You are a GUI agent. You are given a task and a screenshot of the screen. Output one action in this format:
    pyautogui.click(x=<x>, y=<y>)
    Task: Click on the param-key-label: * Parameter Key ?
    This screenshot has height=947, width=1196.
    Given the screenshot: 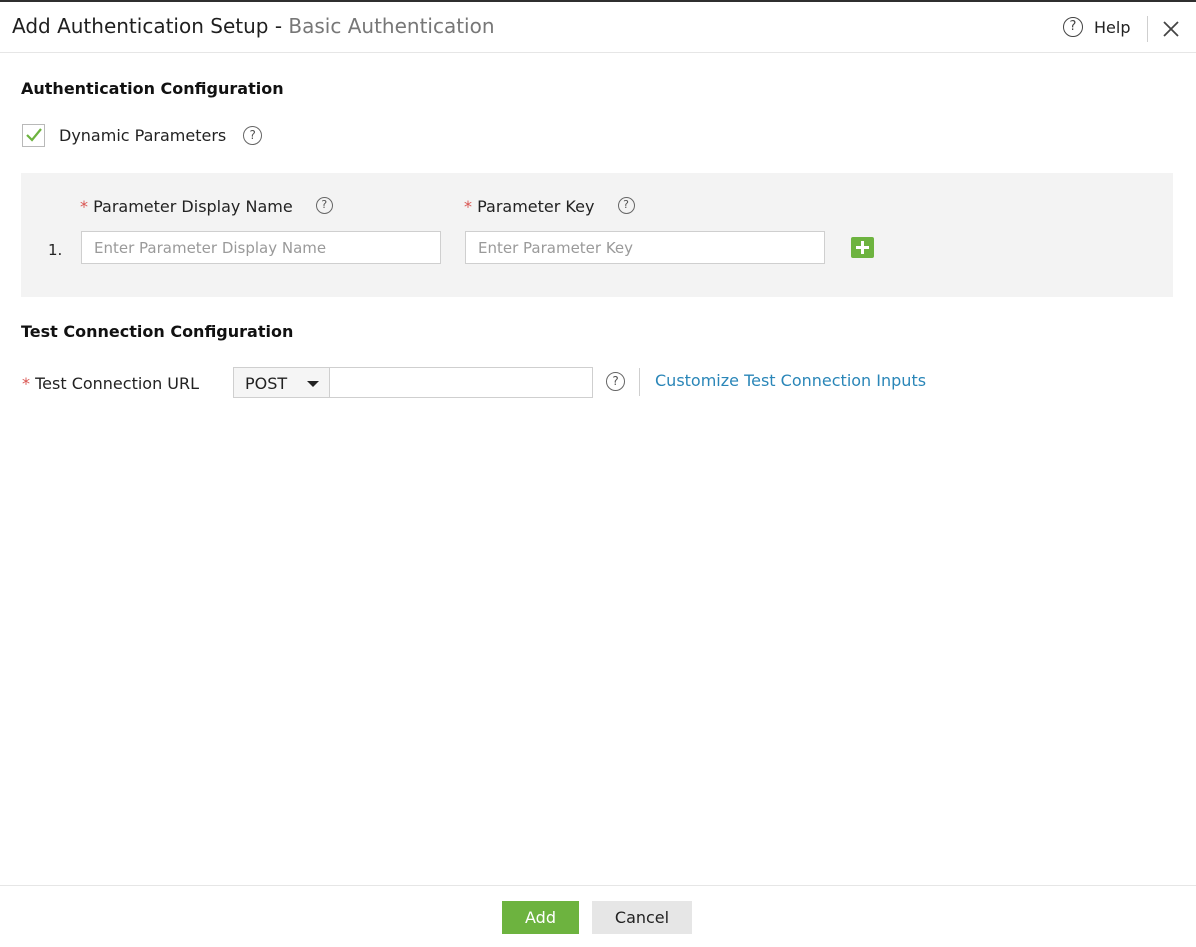 What is the action you would take?
    pyautogui.click(x=549, y=206)
    